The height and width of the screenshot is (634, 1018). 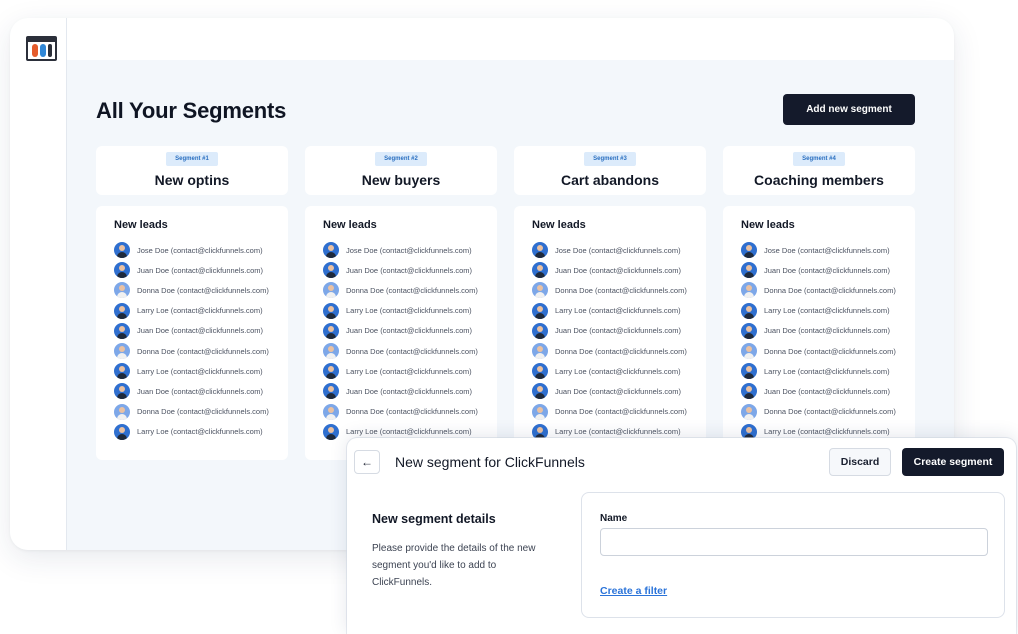 I want to click on add-new-segment-button: Add new segment, so click(x=849, y=109).